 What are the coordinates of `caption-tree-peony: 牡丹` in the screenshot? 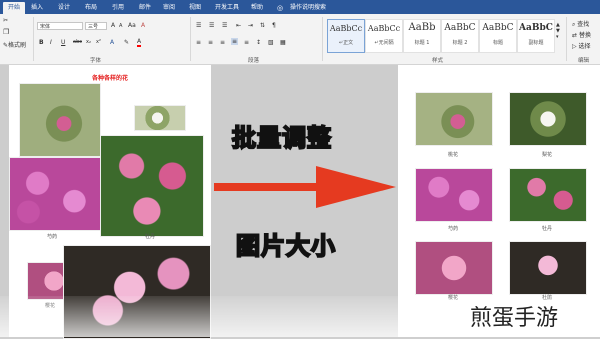 It's located at (149, 237).